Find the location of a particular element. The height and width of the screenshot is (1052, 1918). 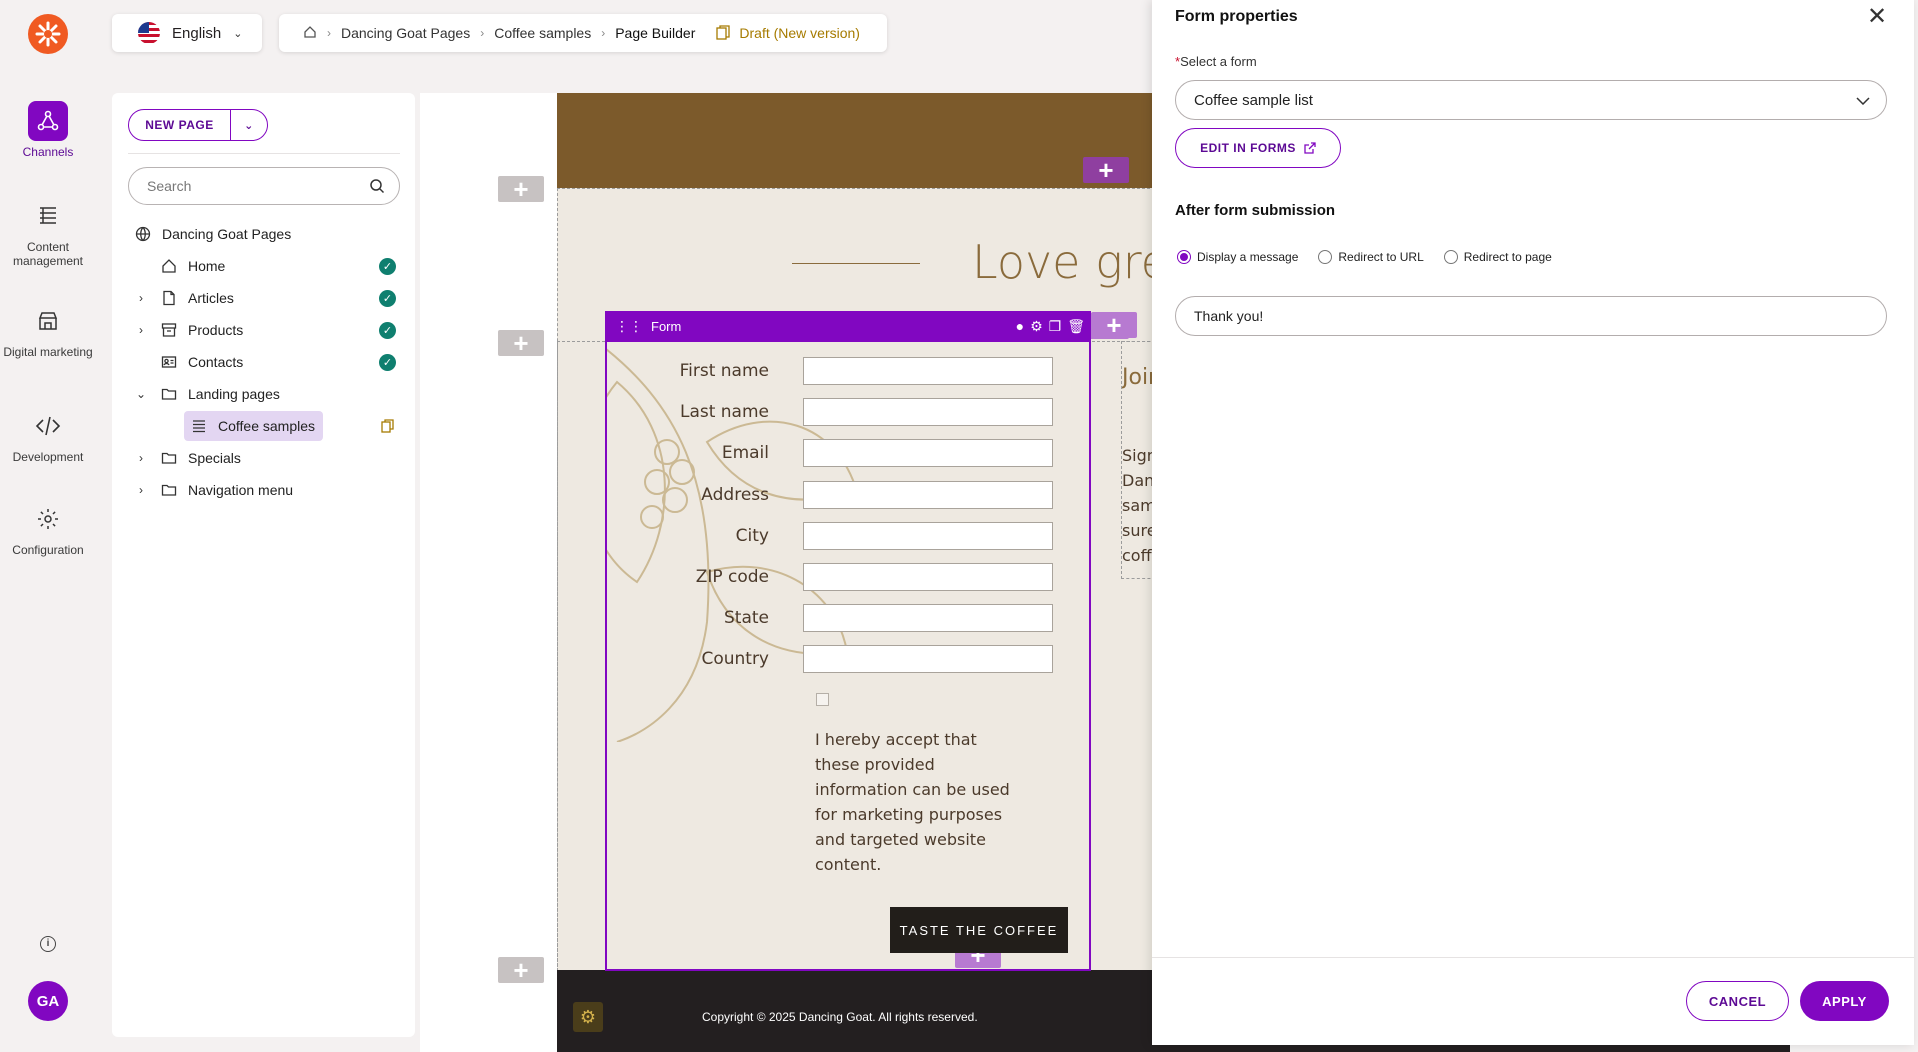

form-widget-header: ⋮⋮ Form ● ⚙ ❐ 🗑 is located at coordinates (848, 326).